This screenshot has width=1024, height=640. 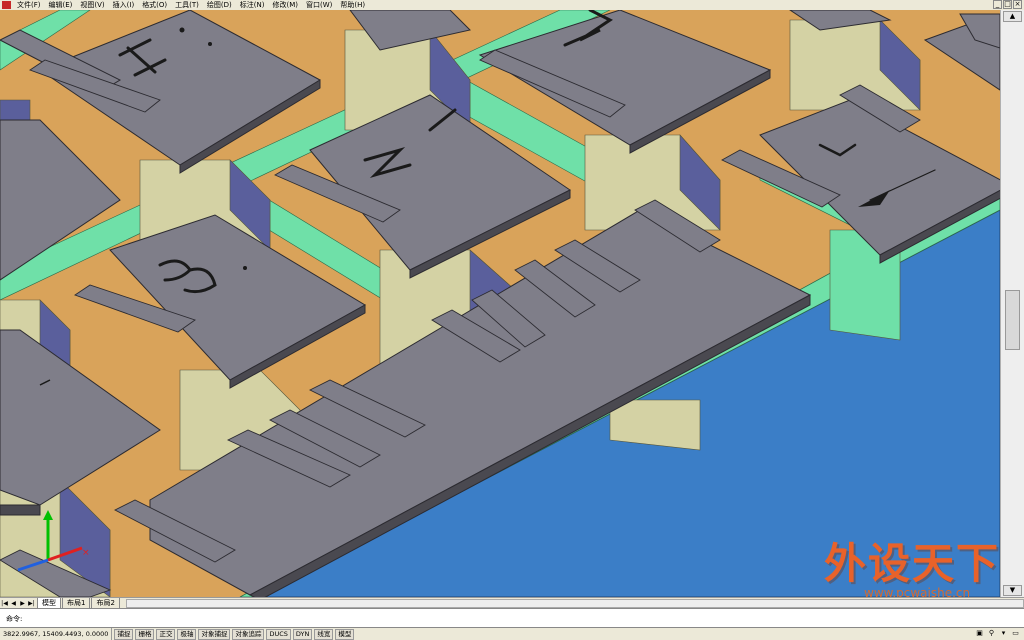 I want to click on minimize-button: _, so click(x=997, y=4).